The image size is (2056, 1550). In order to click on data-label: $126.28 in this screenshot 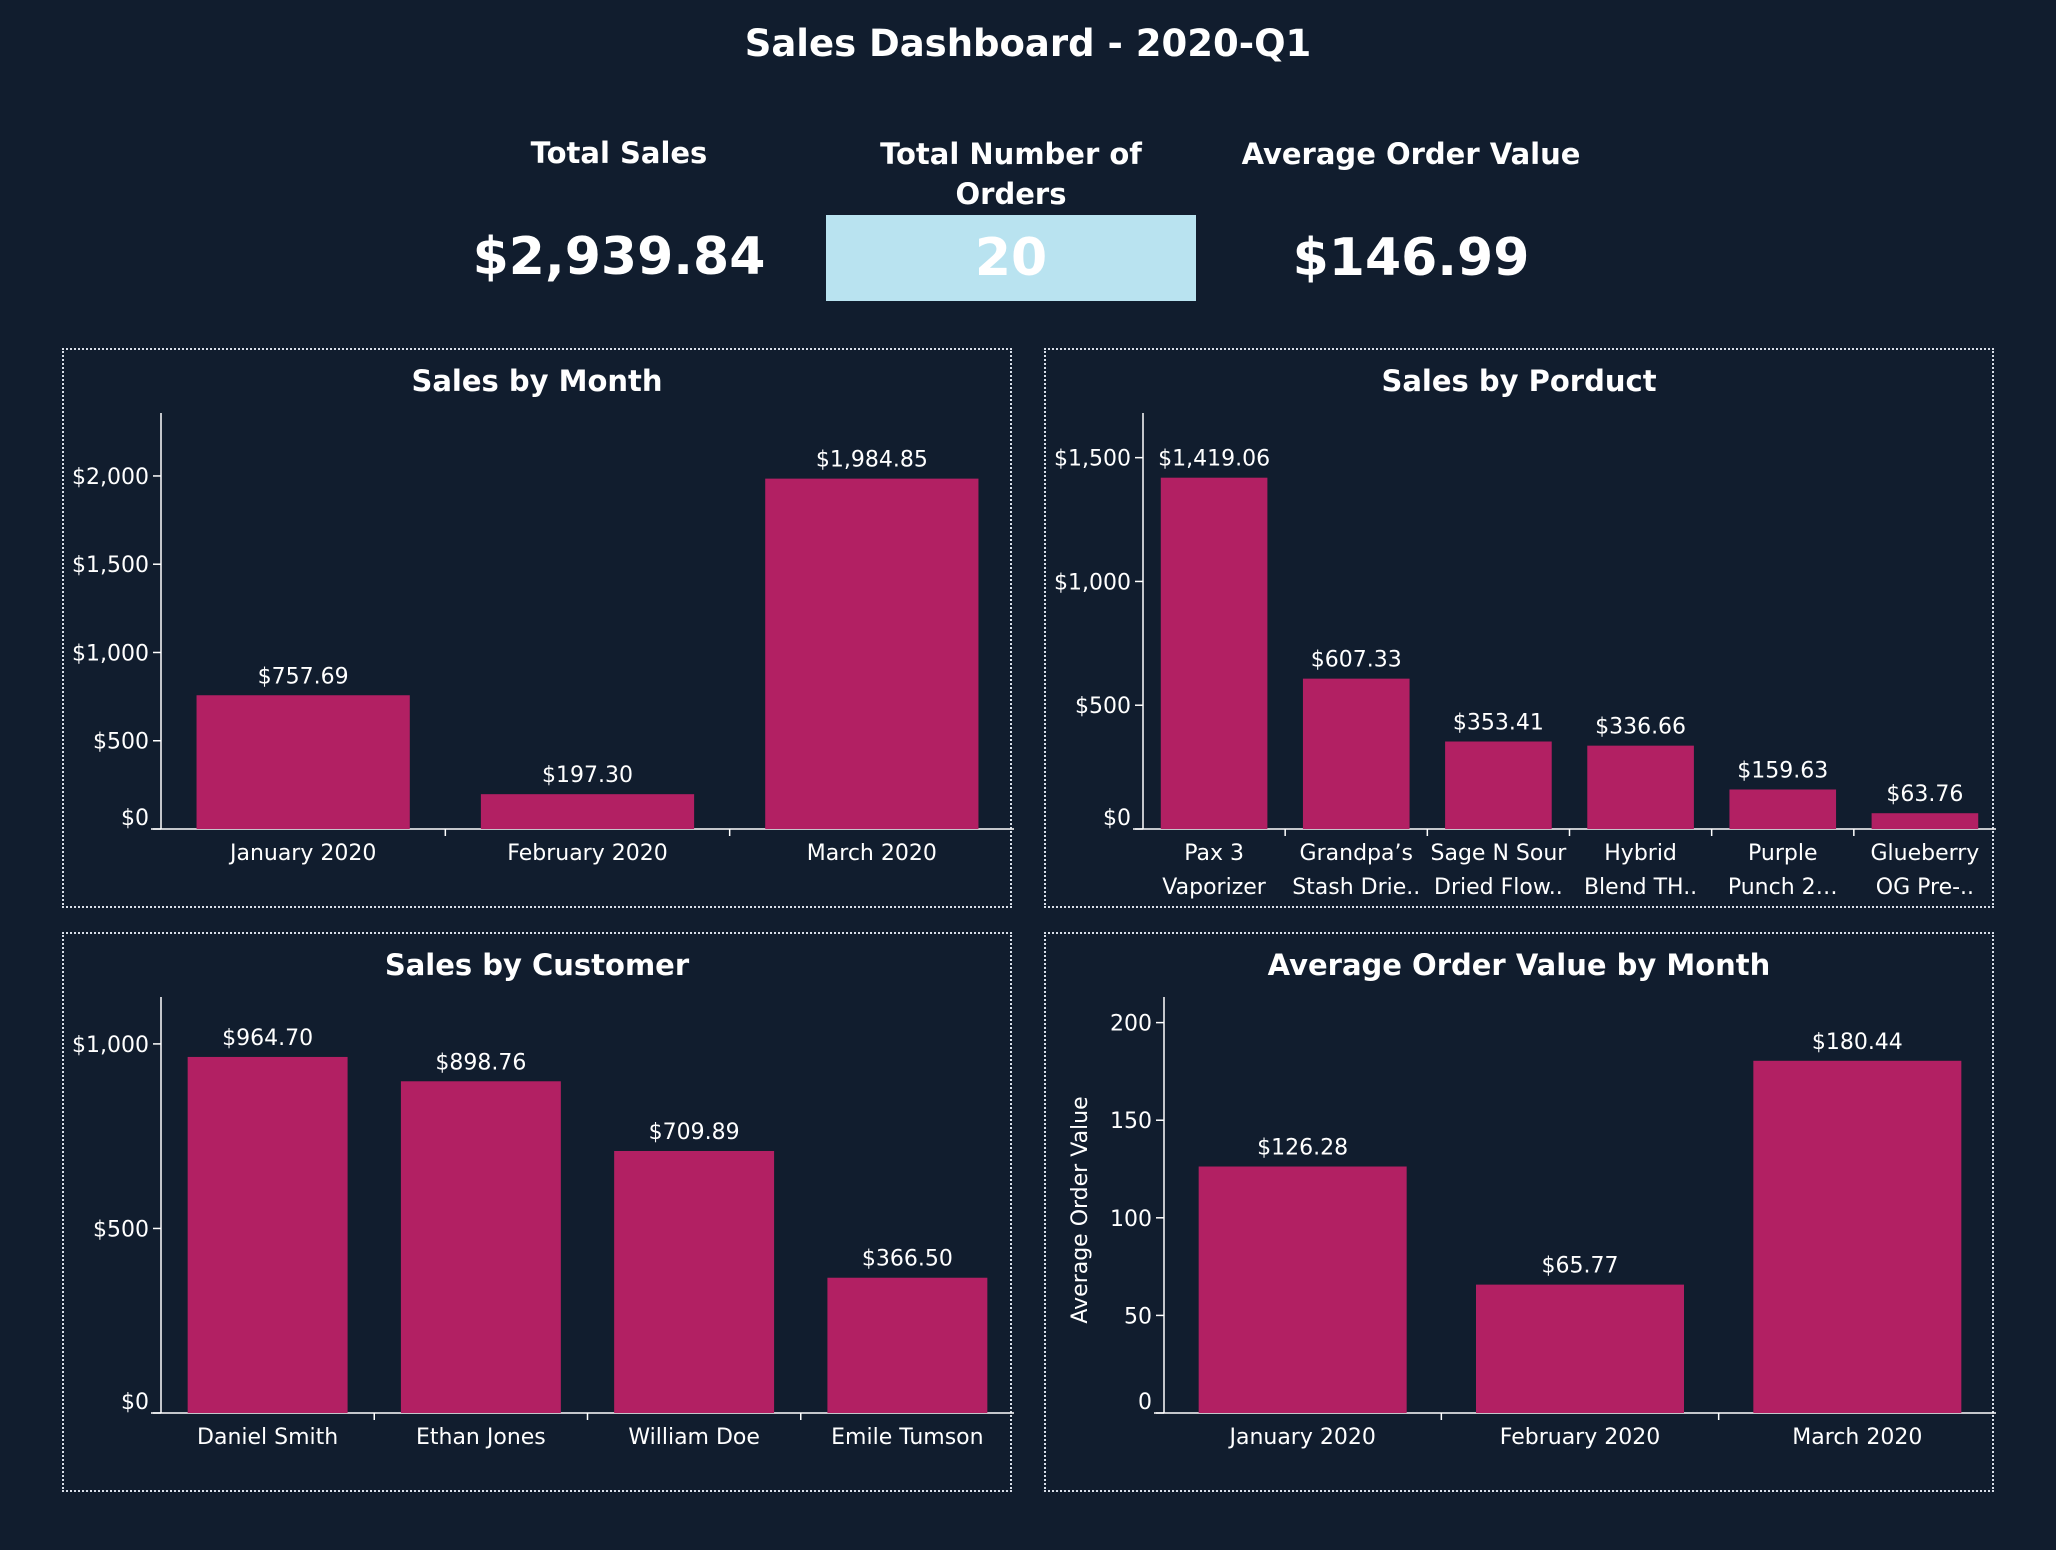, I will do `click(1302, 1148)`.